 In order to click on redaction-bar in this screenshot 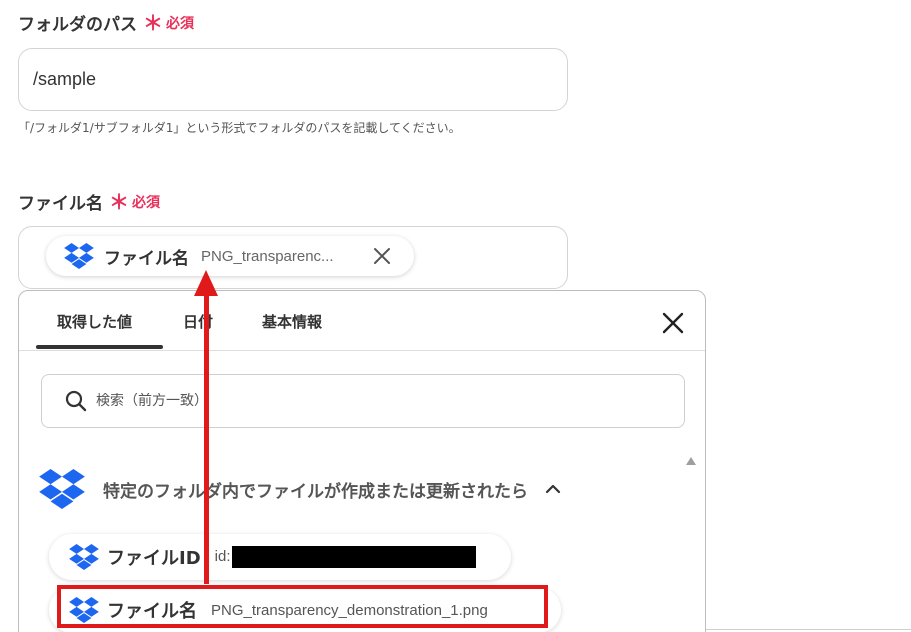, I will do `click(354, 557)`.